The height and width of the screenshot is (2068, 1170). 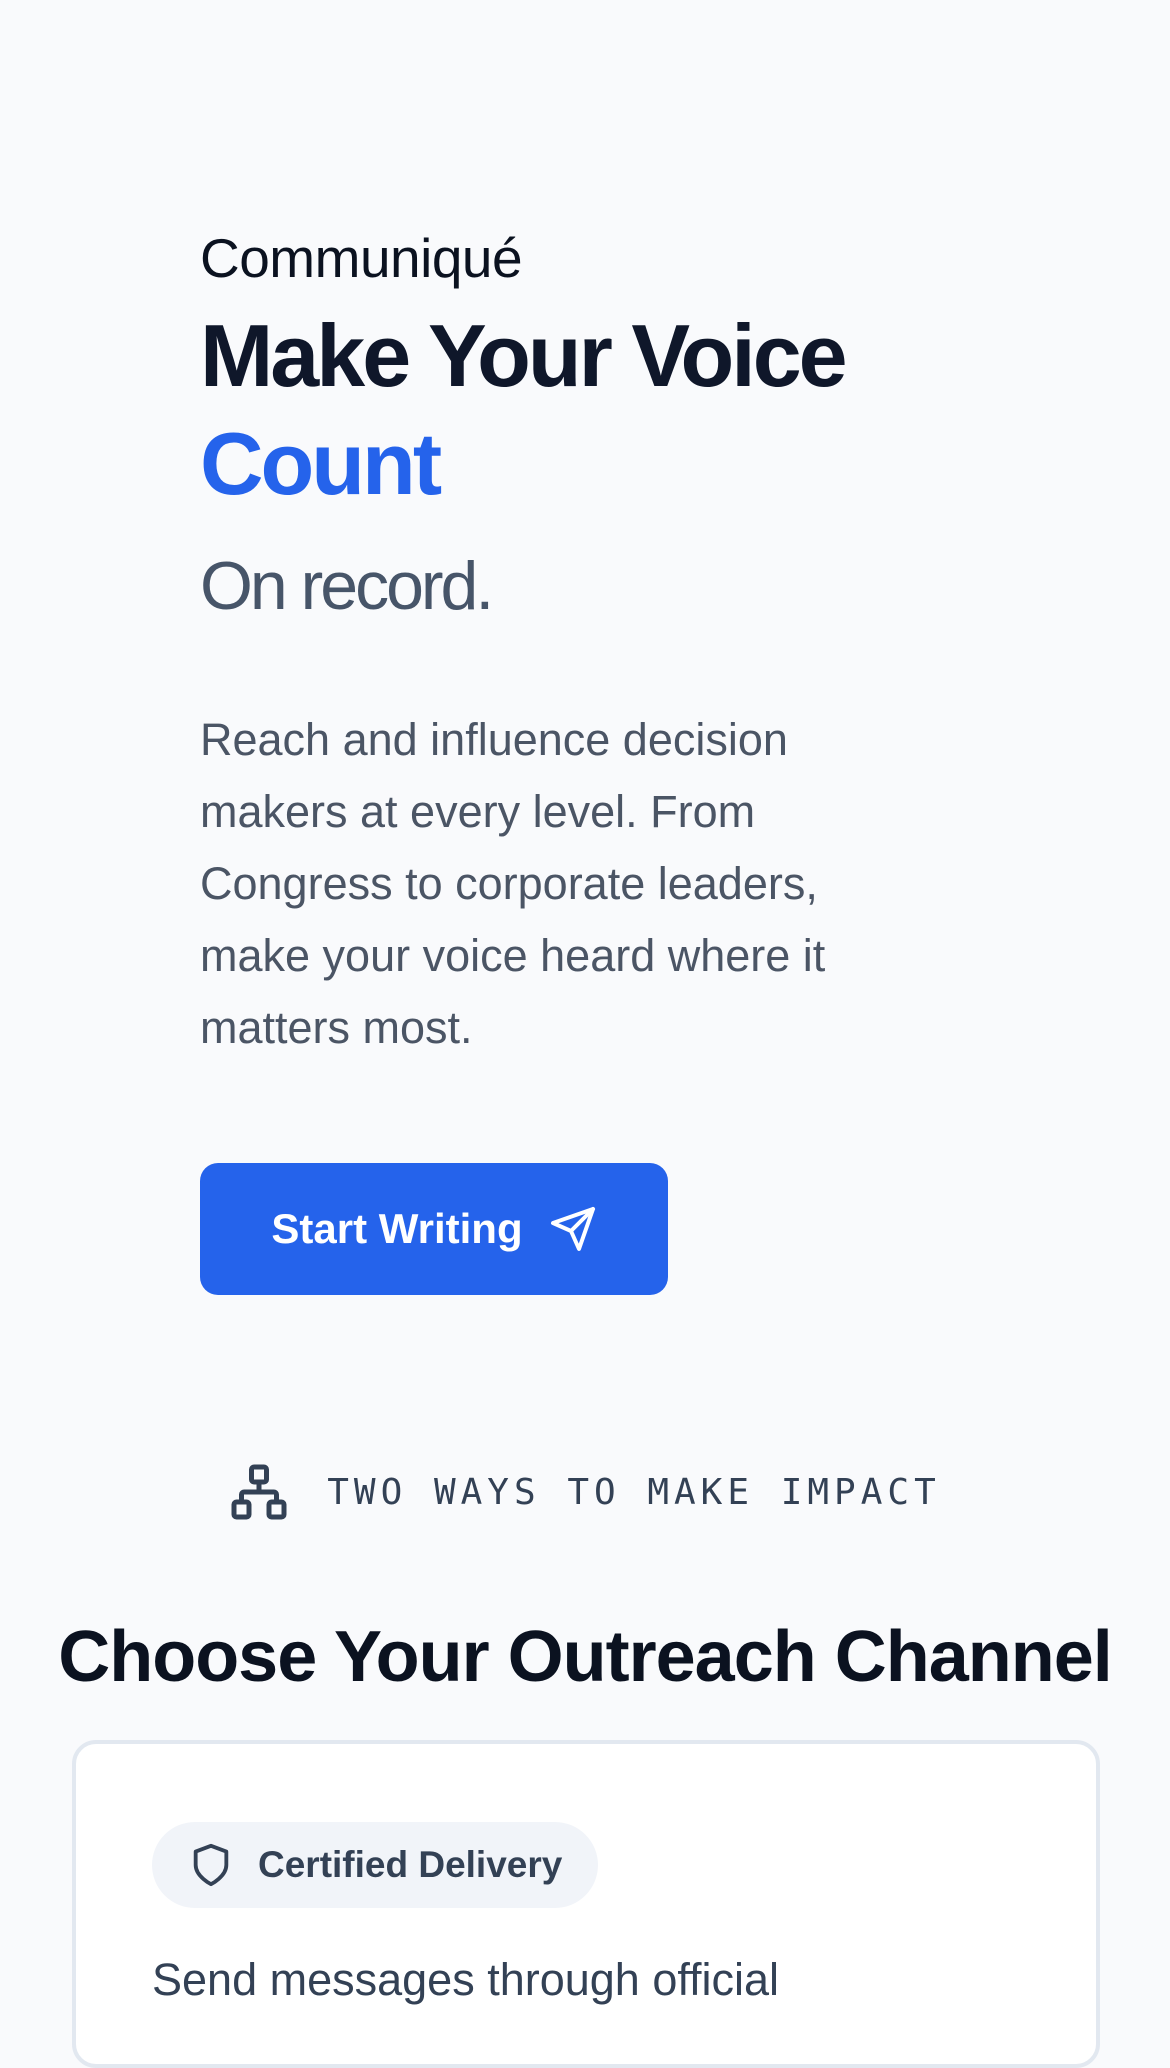 What do you see at coordinates (466, 1979) in the screenshot?
I see `card-description: Send messages through official` at bounding box center [466, 1979].